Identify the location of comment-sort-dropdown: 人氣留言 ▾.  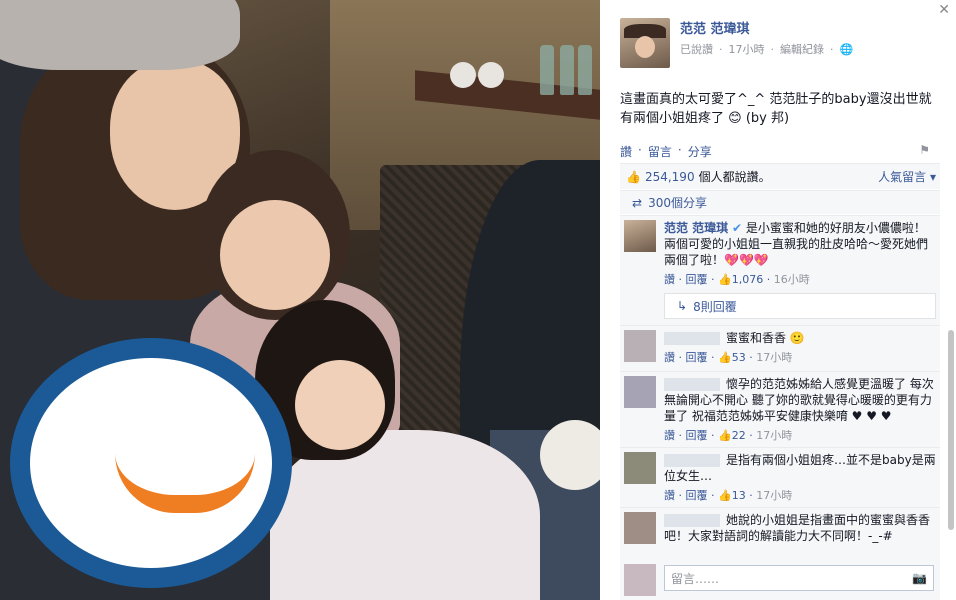
(907, 176).